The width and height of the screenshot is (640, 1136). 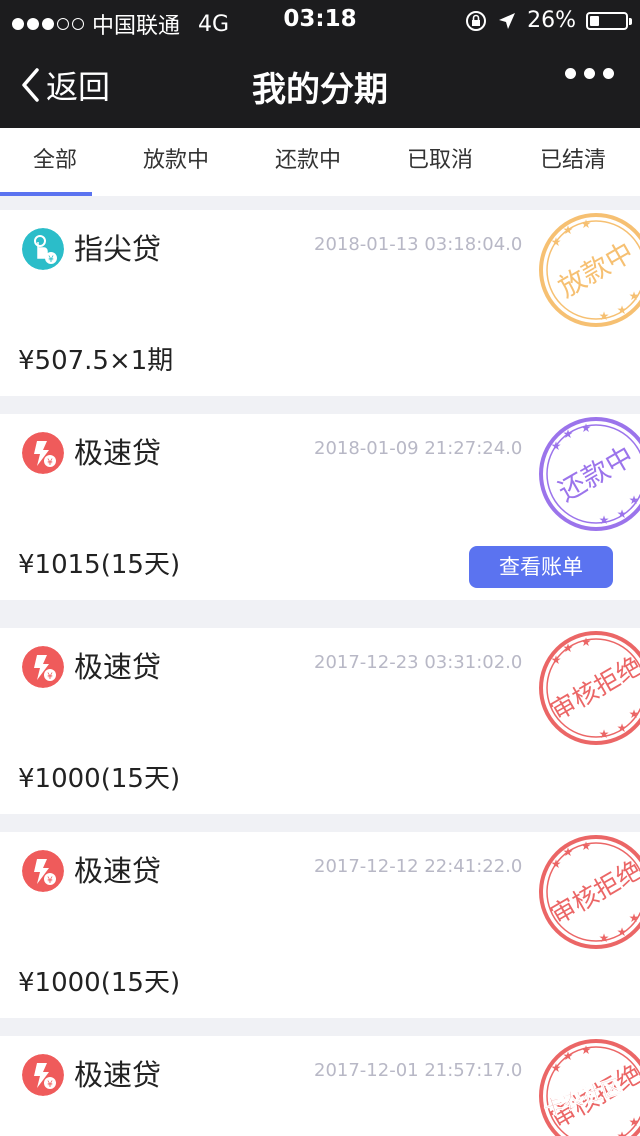 I want to click on loan-amount: ¥507.5×1期, so click(x=96, y=361).